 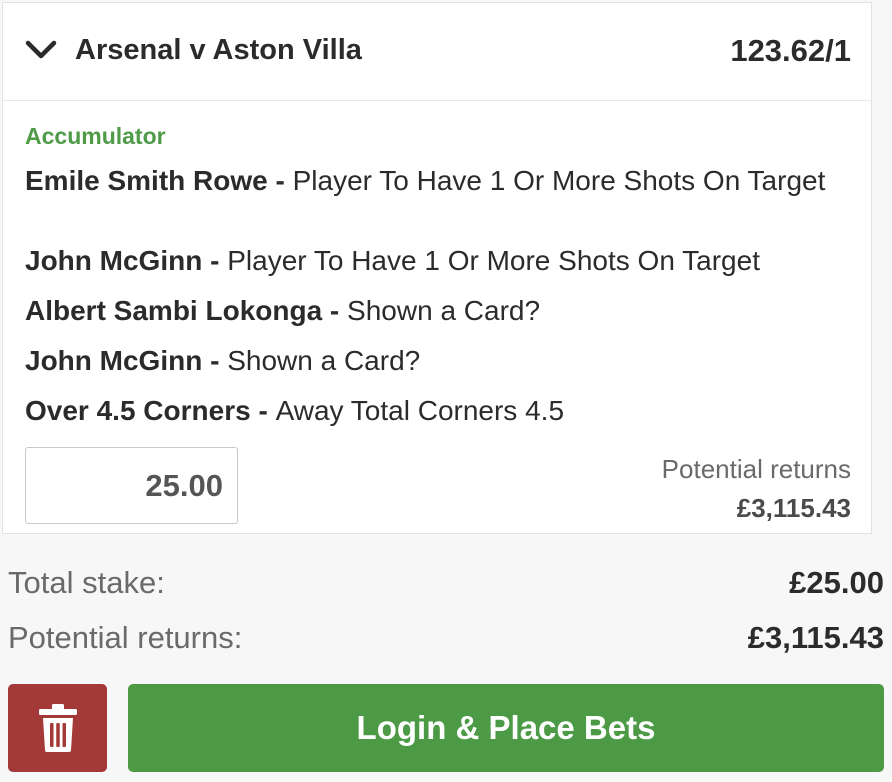 I want to click on potential-returns-value: £3,115.43, so click(x=815, y=637).